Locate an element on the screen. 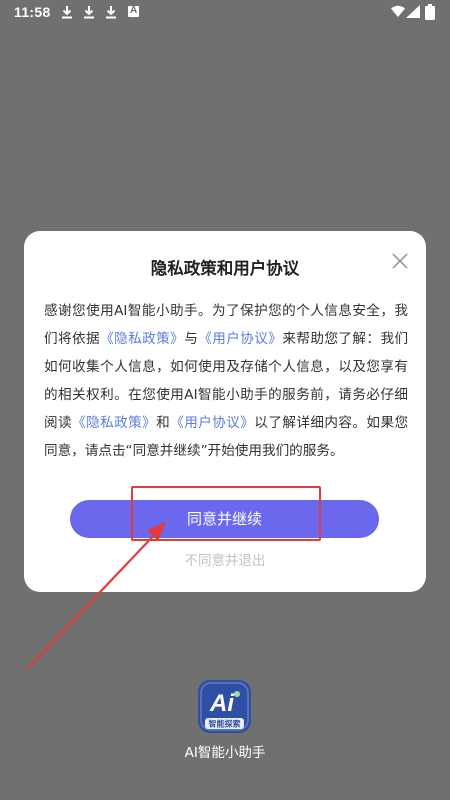 This screenshot has width=450, height=800. annotation-highlight-box is located at coordinates (226, 513).